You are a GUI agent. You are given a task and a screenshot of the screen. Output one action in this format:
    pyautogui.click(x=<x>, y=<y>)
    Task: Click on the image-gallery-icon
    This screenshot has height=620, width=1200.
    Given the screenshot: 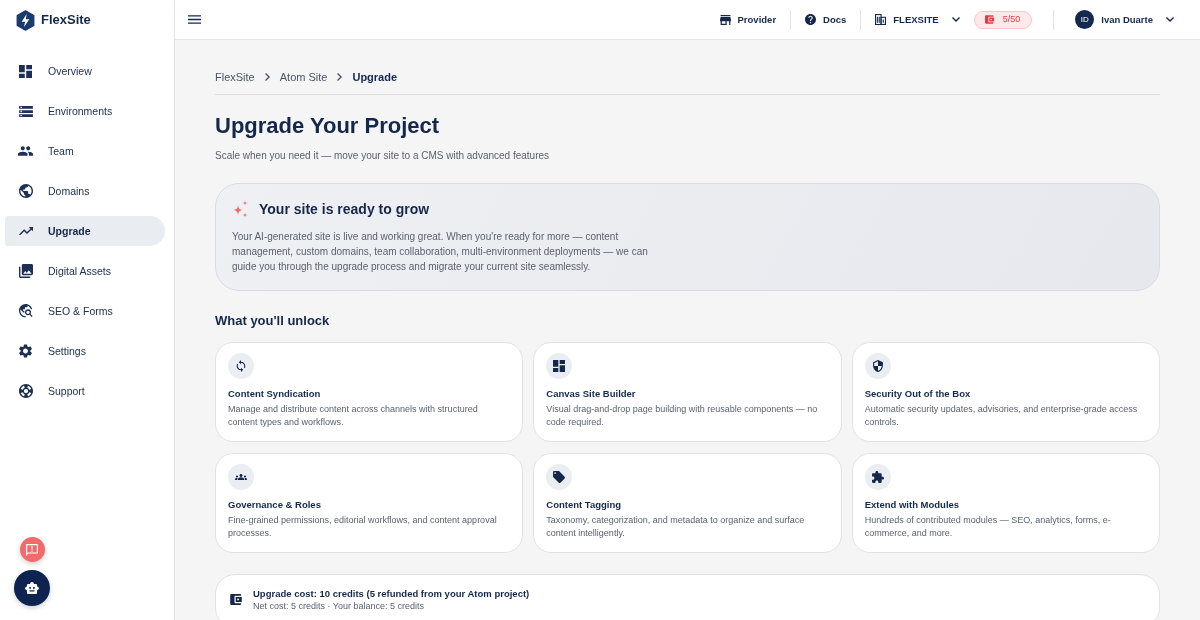 What is the action you would take?
    pyautogui.click(x=25, y=271)
    